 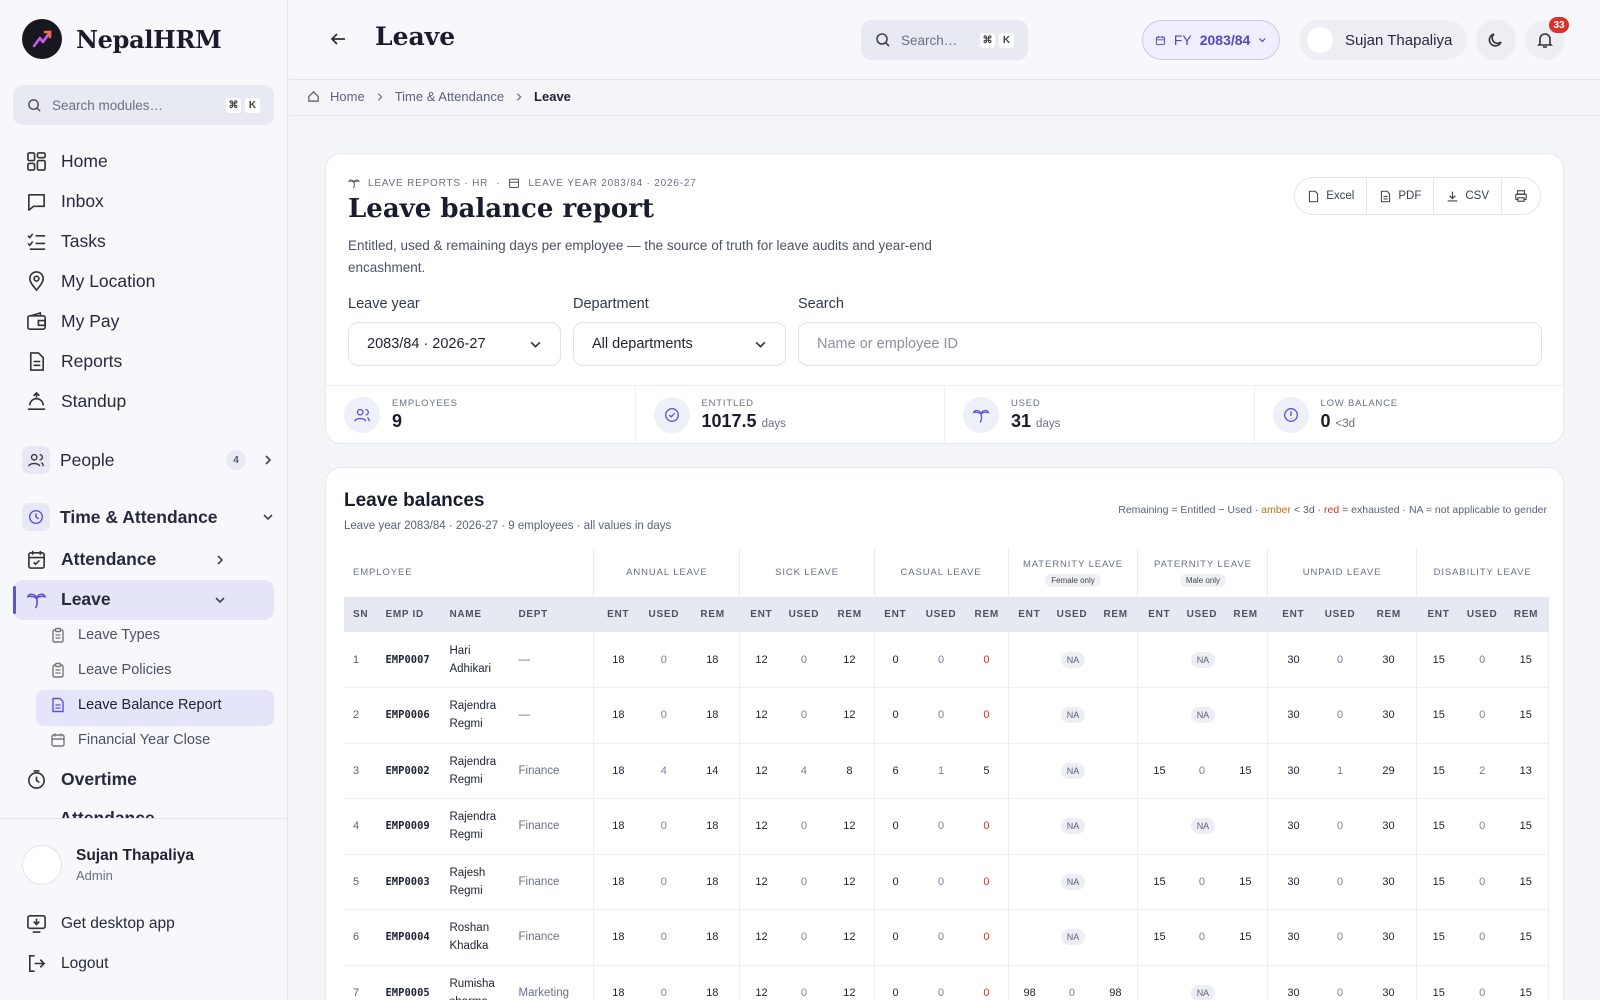 What do you see at coordinates (469, 572) in the screenshot?
I see `group-employee: EMPLOYEE` at bounding box center [469, 572].